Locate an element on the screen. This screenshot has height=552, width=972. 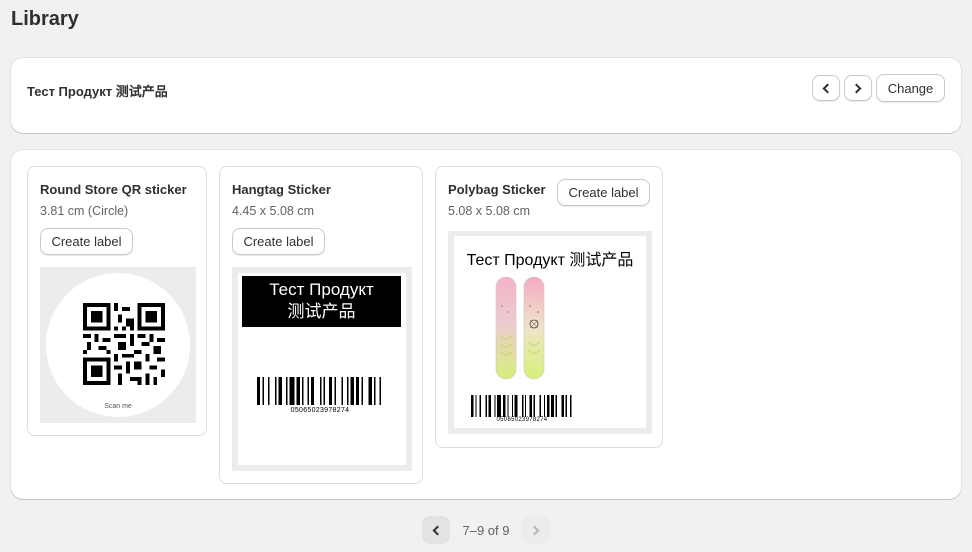
previous-product-button is located at coordinates (826, 88).